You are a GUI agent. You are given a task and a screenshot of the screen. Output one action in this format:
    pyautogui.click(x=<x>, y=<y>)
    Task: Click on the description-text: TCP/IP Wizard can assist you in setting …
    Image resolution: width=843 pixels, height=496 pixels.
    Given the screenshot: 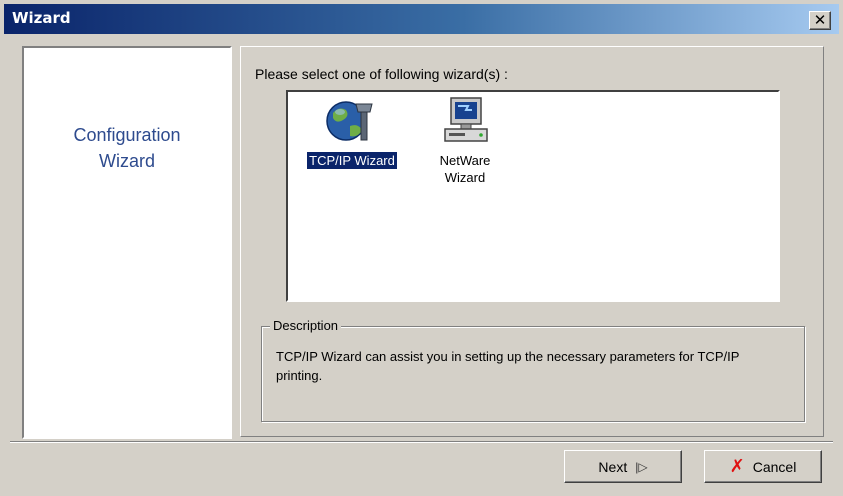 What is the action you would take?
    pyautogui.click(x=508, y=366)
    